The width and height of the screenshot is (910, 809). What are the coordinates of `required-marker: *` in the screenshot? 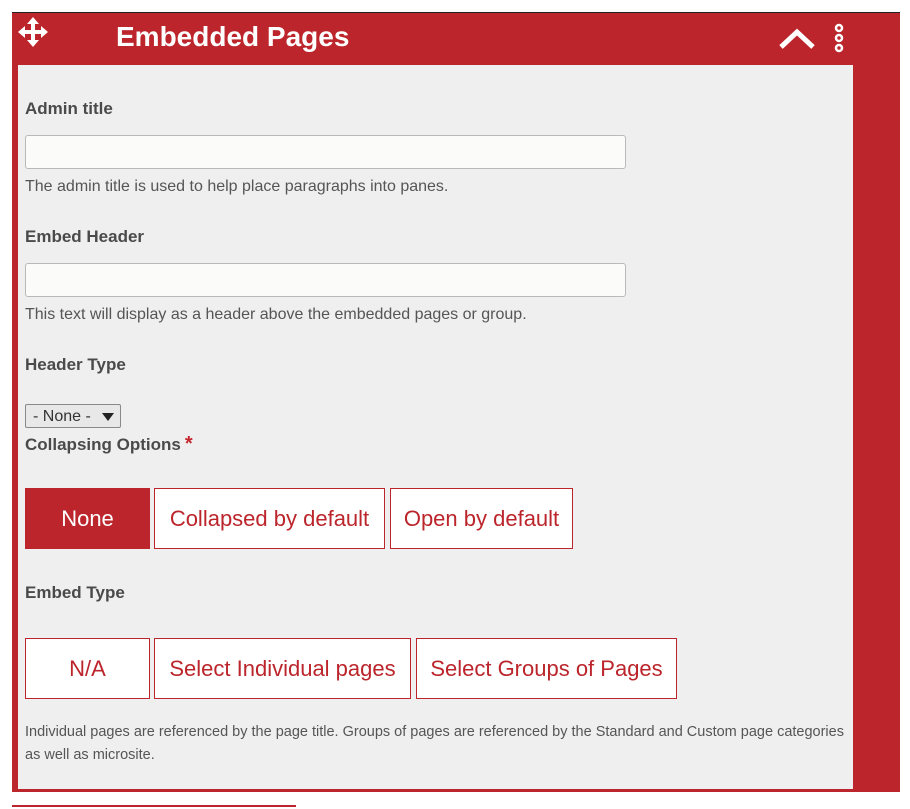 It's located at (188, 444).